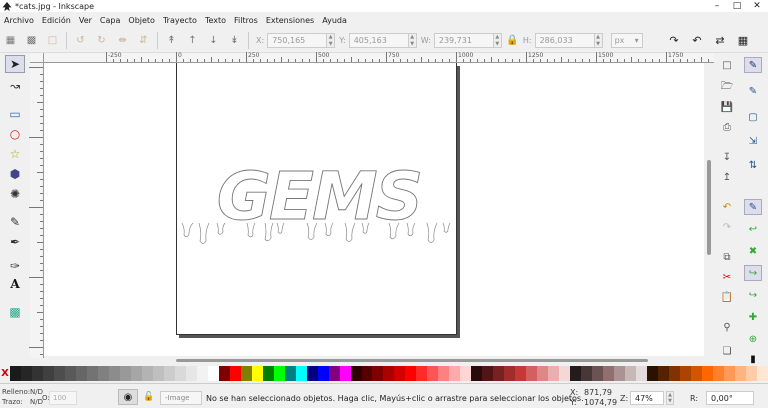 The image size is (768, 408). What do you see at coordinates (753, 141) in the screenshot?
I see `snap-bbox-corner-icon: ⇲` at bounding box center [753, 141].